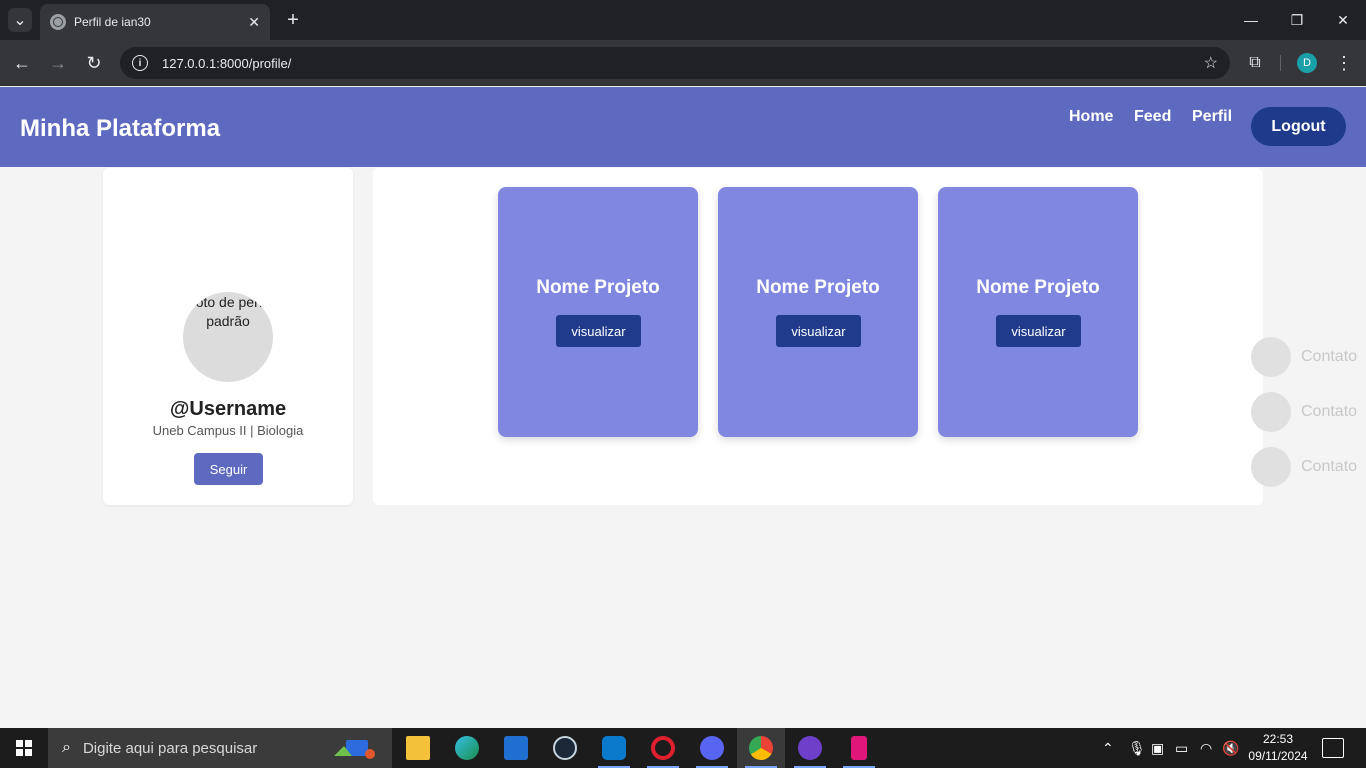 The image size is (1366, 768). Describe the element at coordinates (170, 748) in the screenshot. I see `search-placeholder: Digite aqui para pesquisar` at that location.